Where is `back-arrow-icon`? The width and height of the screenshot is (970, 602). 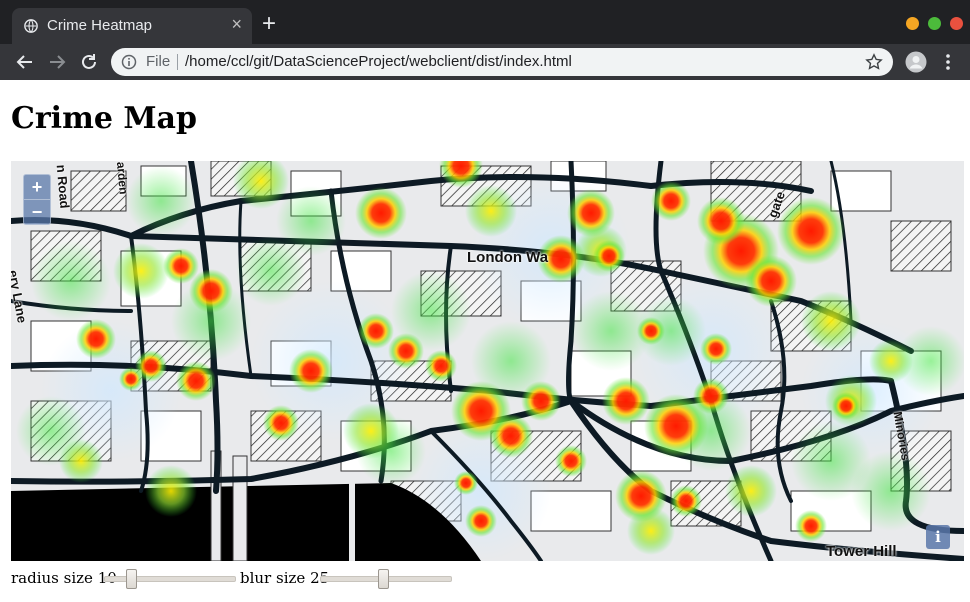 back-arrow-icon is located at coordinates (25, 62).